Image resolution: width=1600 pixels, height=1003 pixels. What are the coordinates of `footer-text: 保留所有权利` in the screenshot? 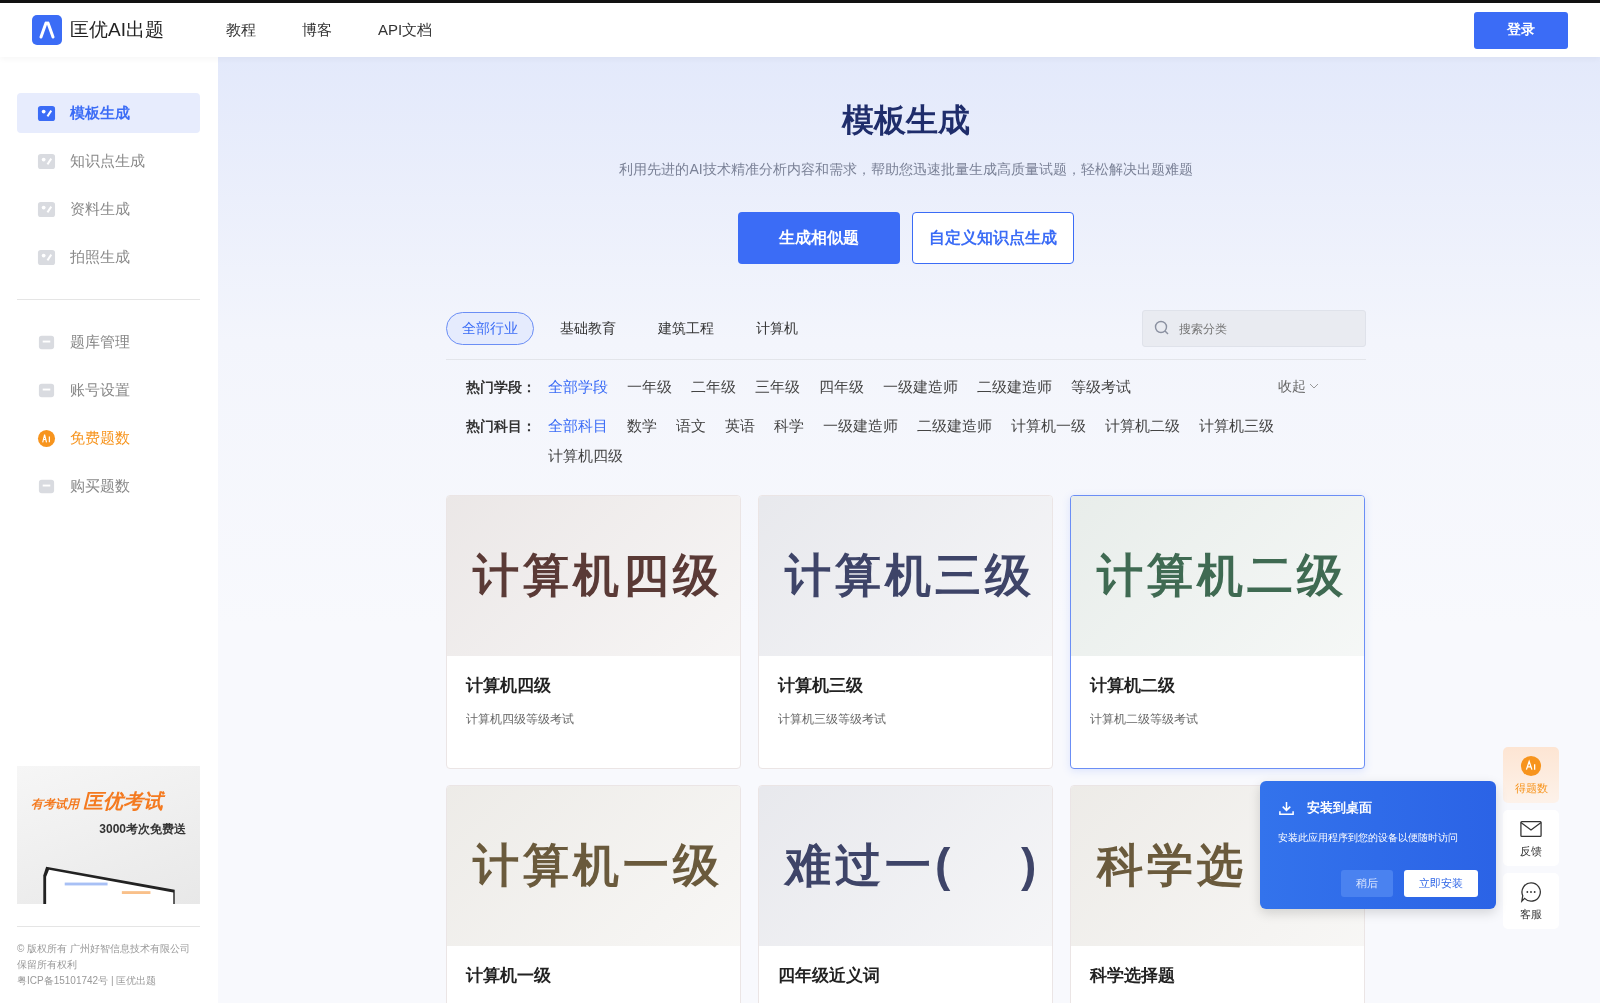 It's located at (47, 965).